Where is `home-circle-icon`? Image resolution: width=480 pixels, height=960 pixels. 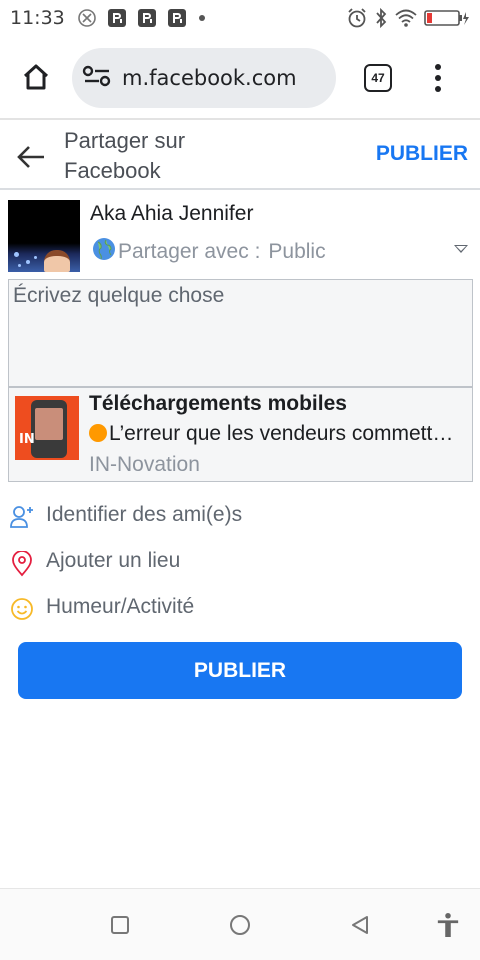
home-circle-icon is located at coordinates (240, 925).